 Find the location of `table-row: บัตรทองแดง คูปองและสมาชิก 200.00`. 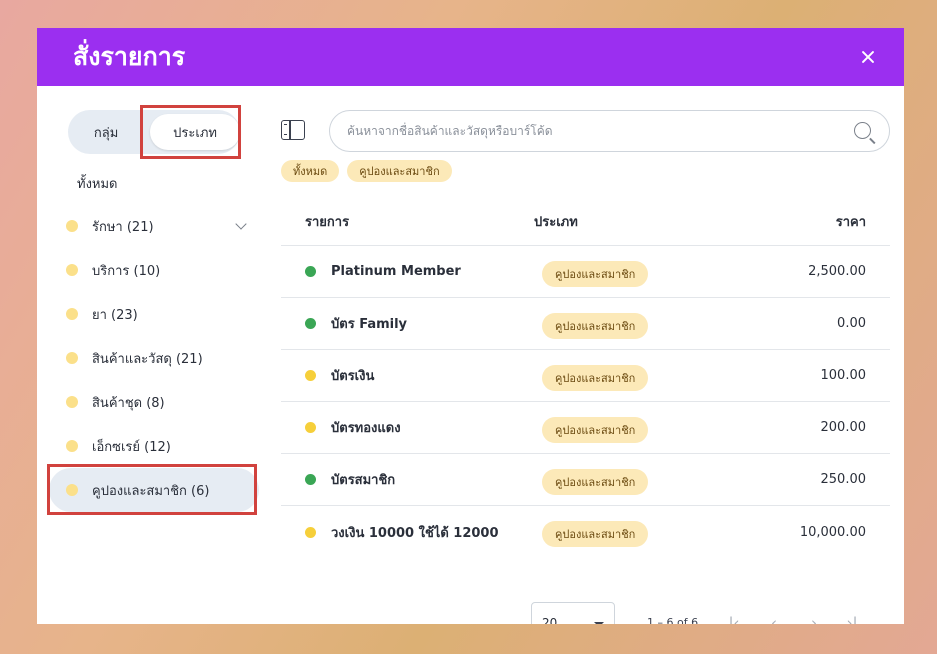

table-row: บัตรทองแดง คูปองและสมาชิก 200.00 is located at coordinates (585, 428).